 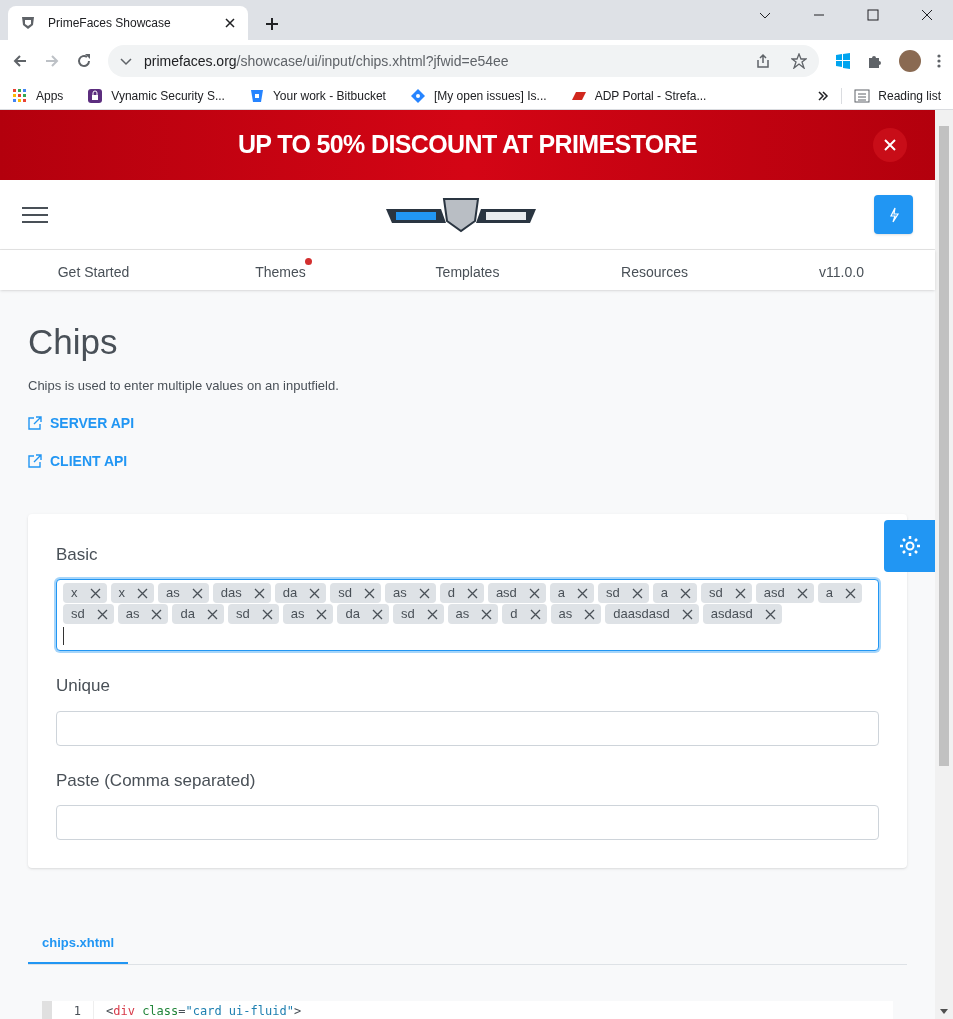 What do you see at coordinates (467, 615) in the screenshot?
I see `chips-input-field: x x as das da sd as d asd a sd a sd asd a sd as da sd as da sd as d as daasdasd asdasd` at bounding box center [467, 615].